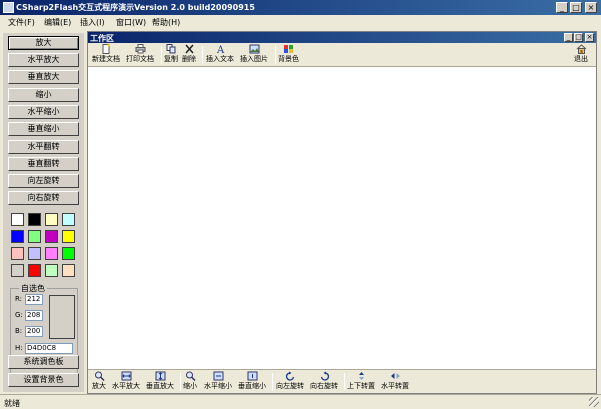  I want to click on image-icon, so click(254, 49).